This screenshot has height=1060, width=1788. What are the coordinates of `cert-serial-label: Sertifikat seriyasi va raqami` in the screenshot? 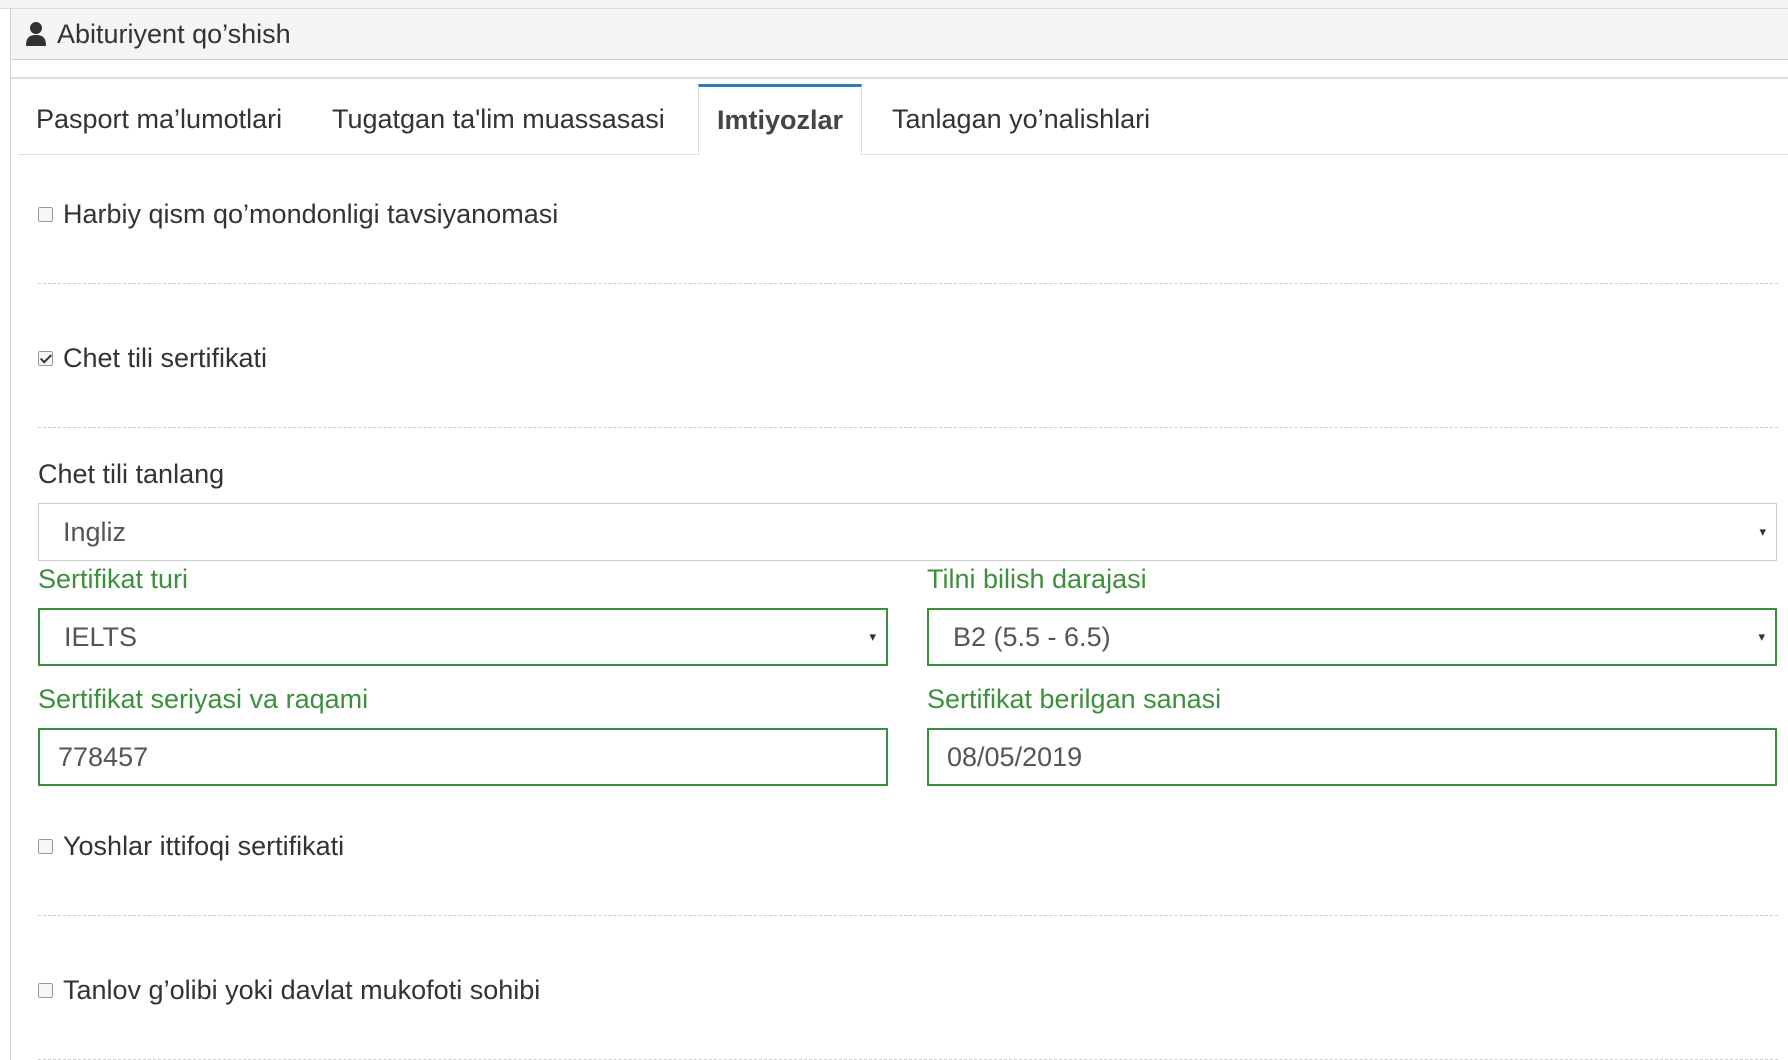 It's located at (203, 699).